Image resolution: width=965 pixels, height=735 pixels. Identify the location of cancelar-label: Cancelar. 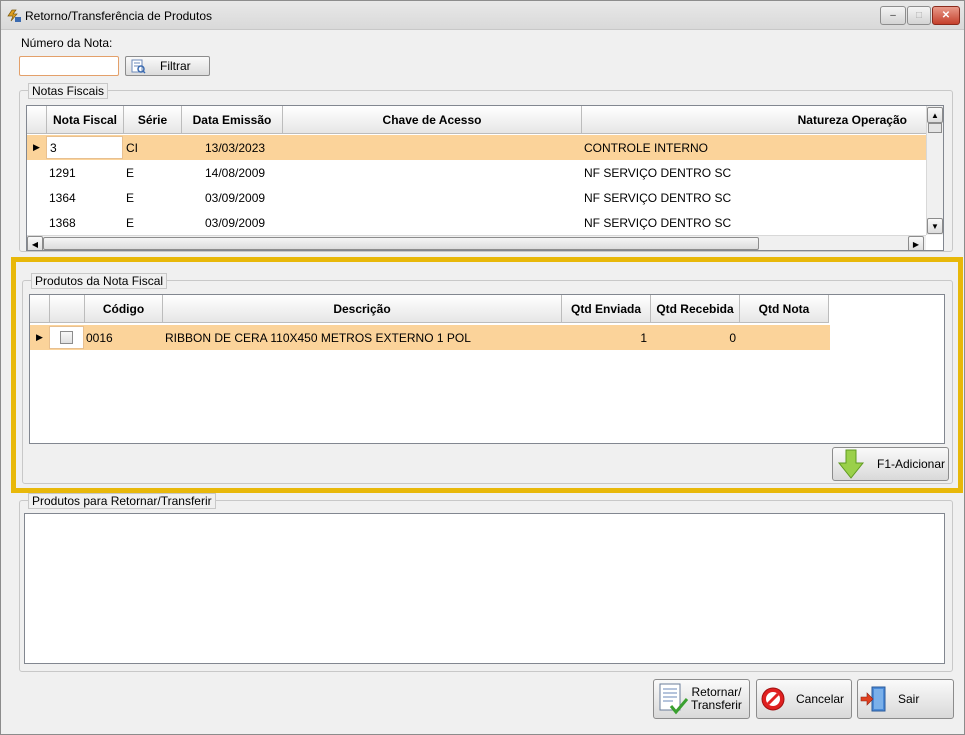
(820, 699).